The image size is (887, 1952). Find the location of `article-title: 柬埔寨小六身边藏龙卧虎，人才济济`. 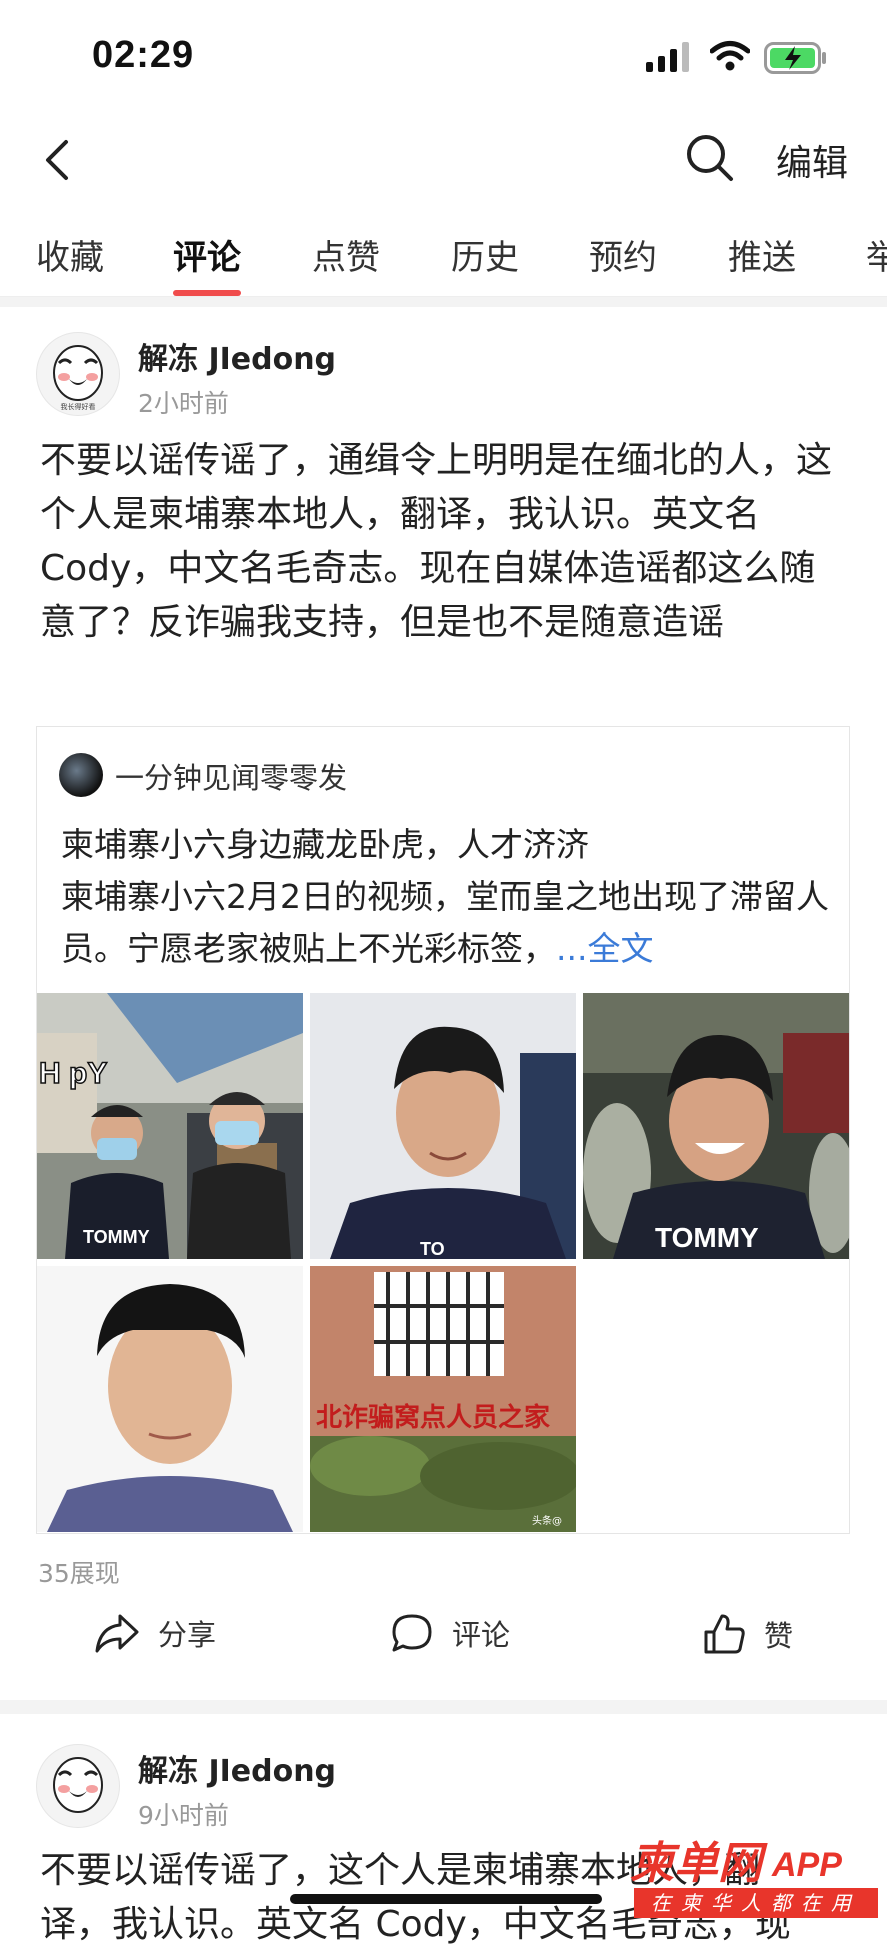

article-title: 柬埔寨小六身边藏龙卧虎，人才济济 is located at coordinates (325, 844).